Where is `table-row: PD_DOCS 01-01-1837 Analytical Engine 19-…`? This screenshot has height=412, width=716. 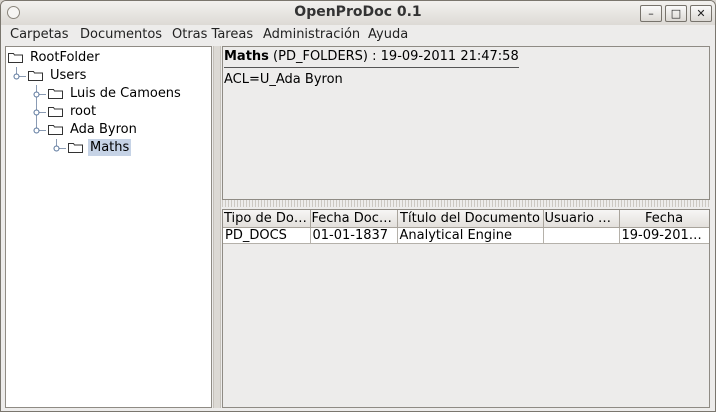
table-row: PD_DOCS 01-01-1837 Analytical Engine 19-… is located at coordinates (466, 235).